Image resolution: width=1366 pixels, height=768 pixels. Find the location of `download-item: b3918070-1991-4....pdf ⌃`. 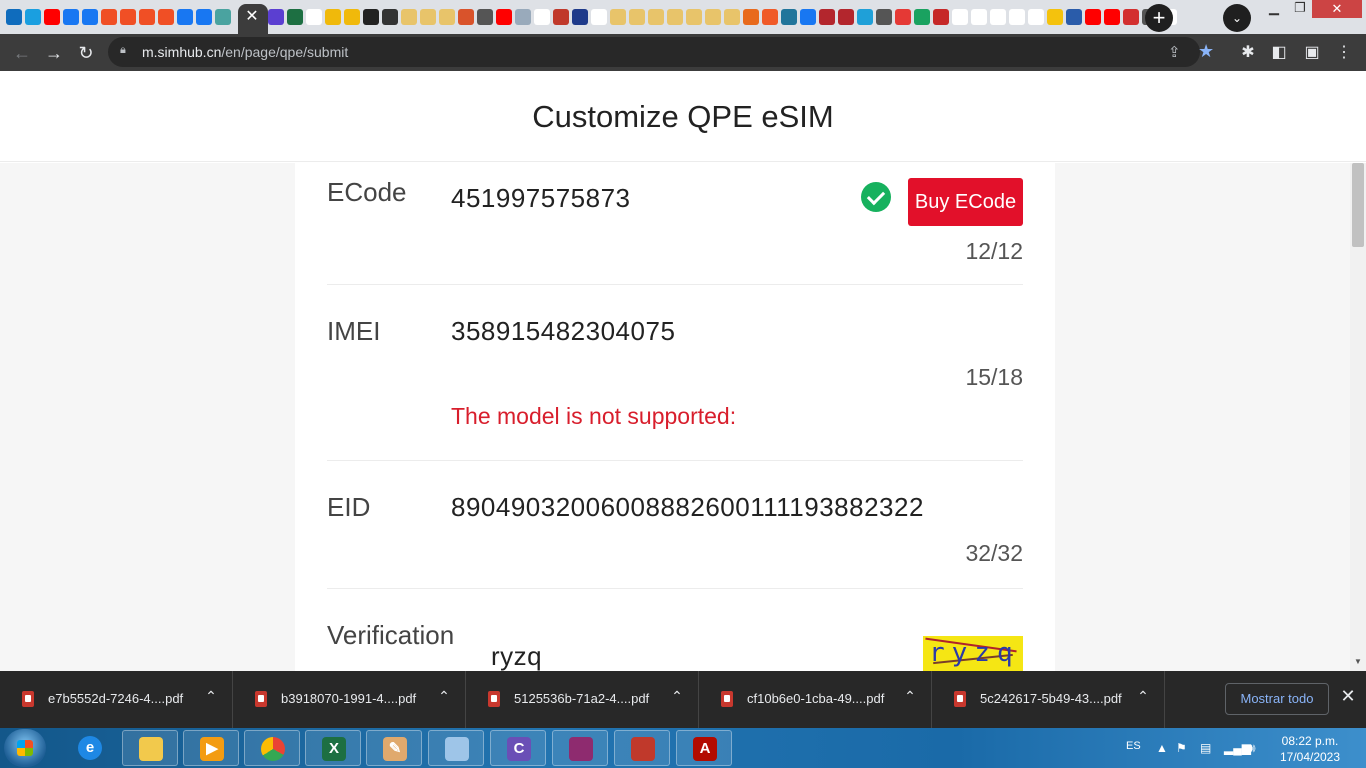

download-item: b3918070-1991-4....pdf ⌃ is located at coordinates (349, 699).